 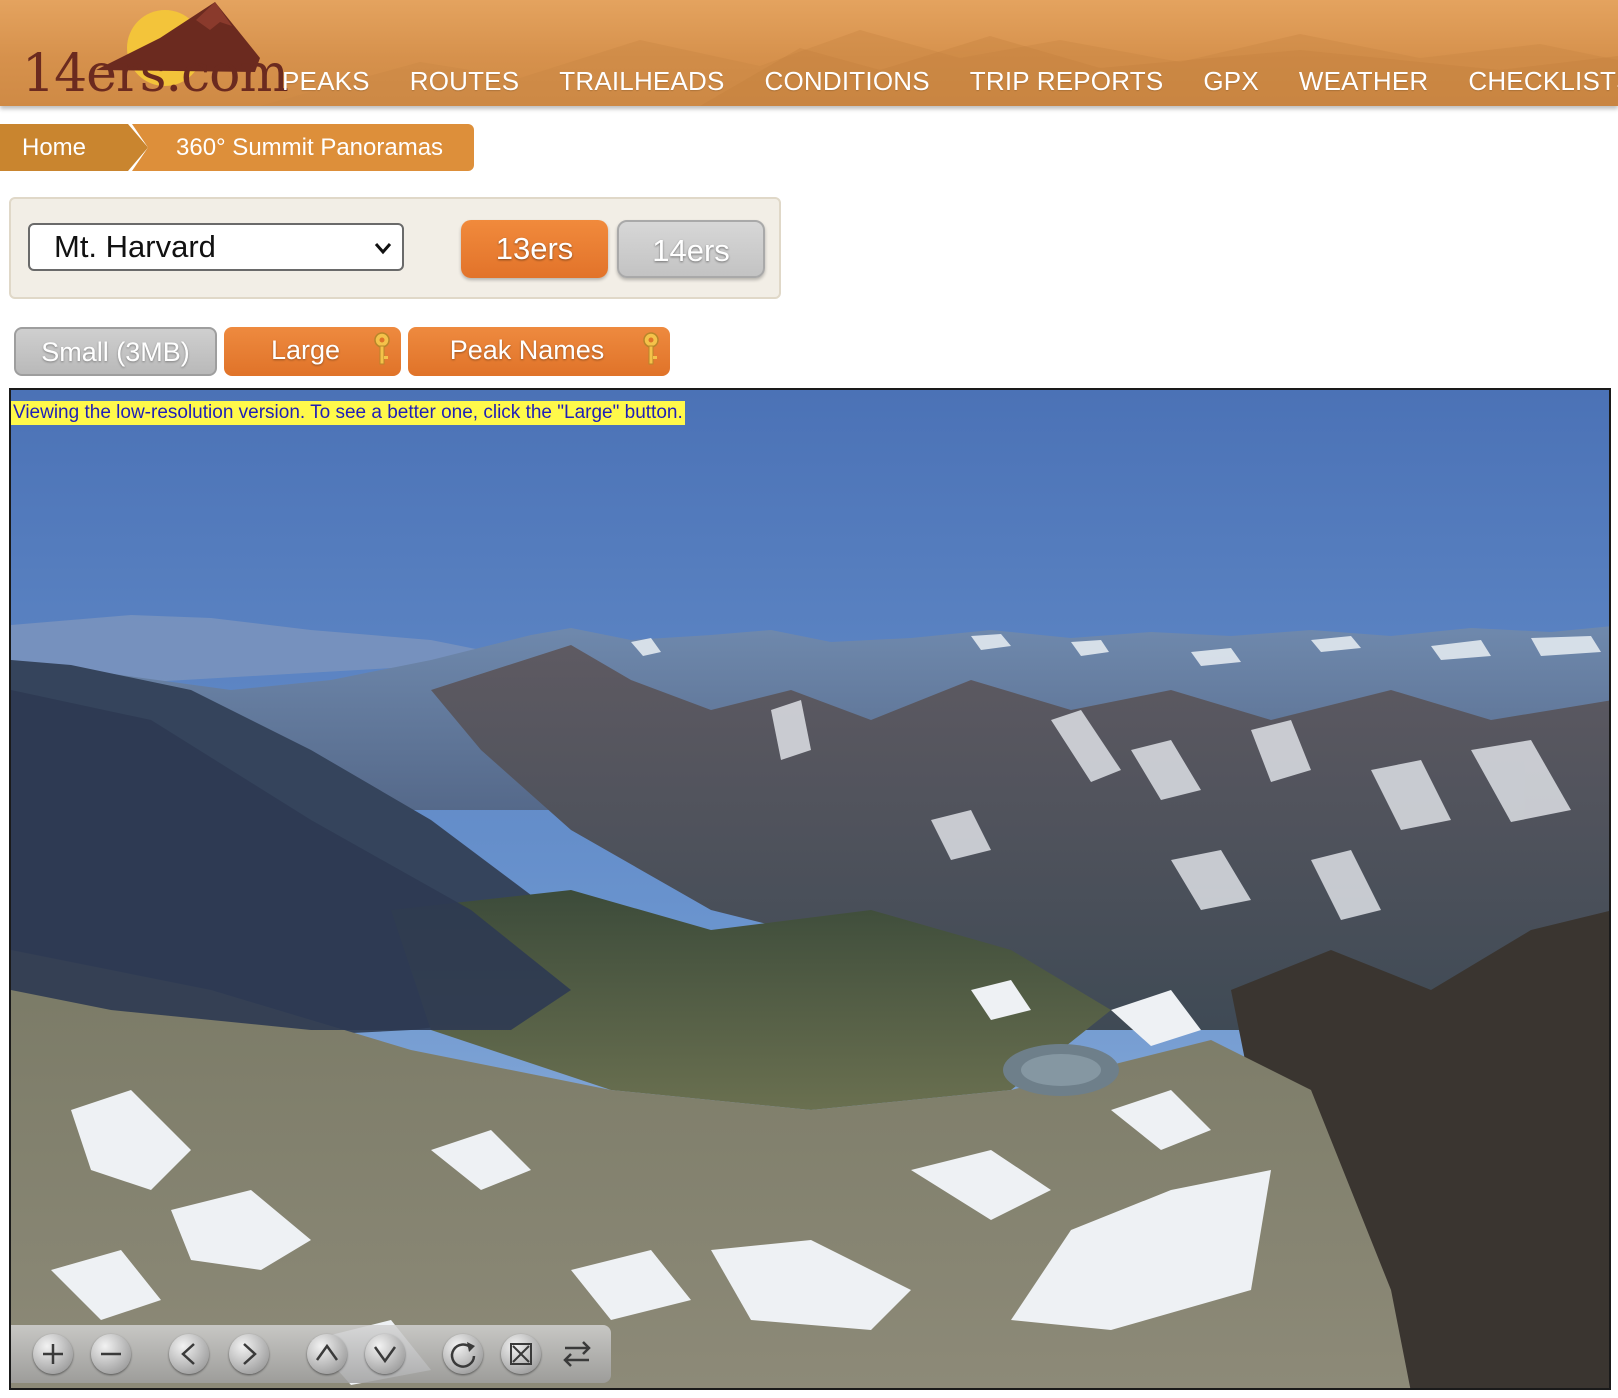 What do you see at coordinates (305, 350) in the screenshot?
I see `large-size-label: Large` at bounding box center [305, 350].